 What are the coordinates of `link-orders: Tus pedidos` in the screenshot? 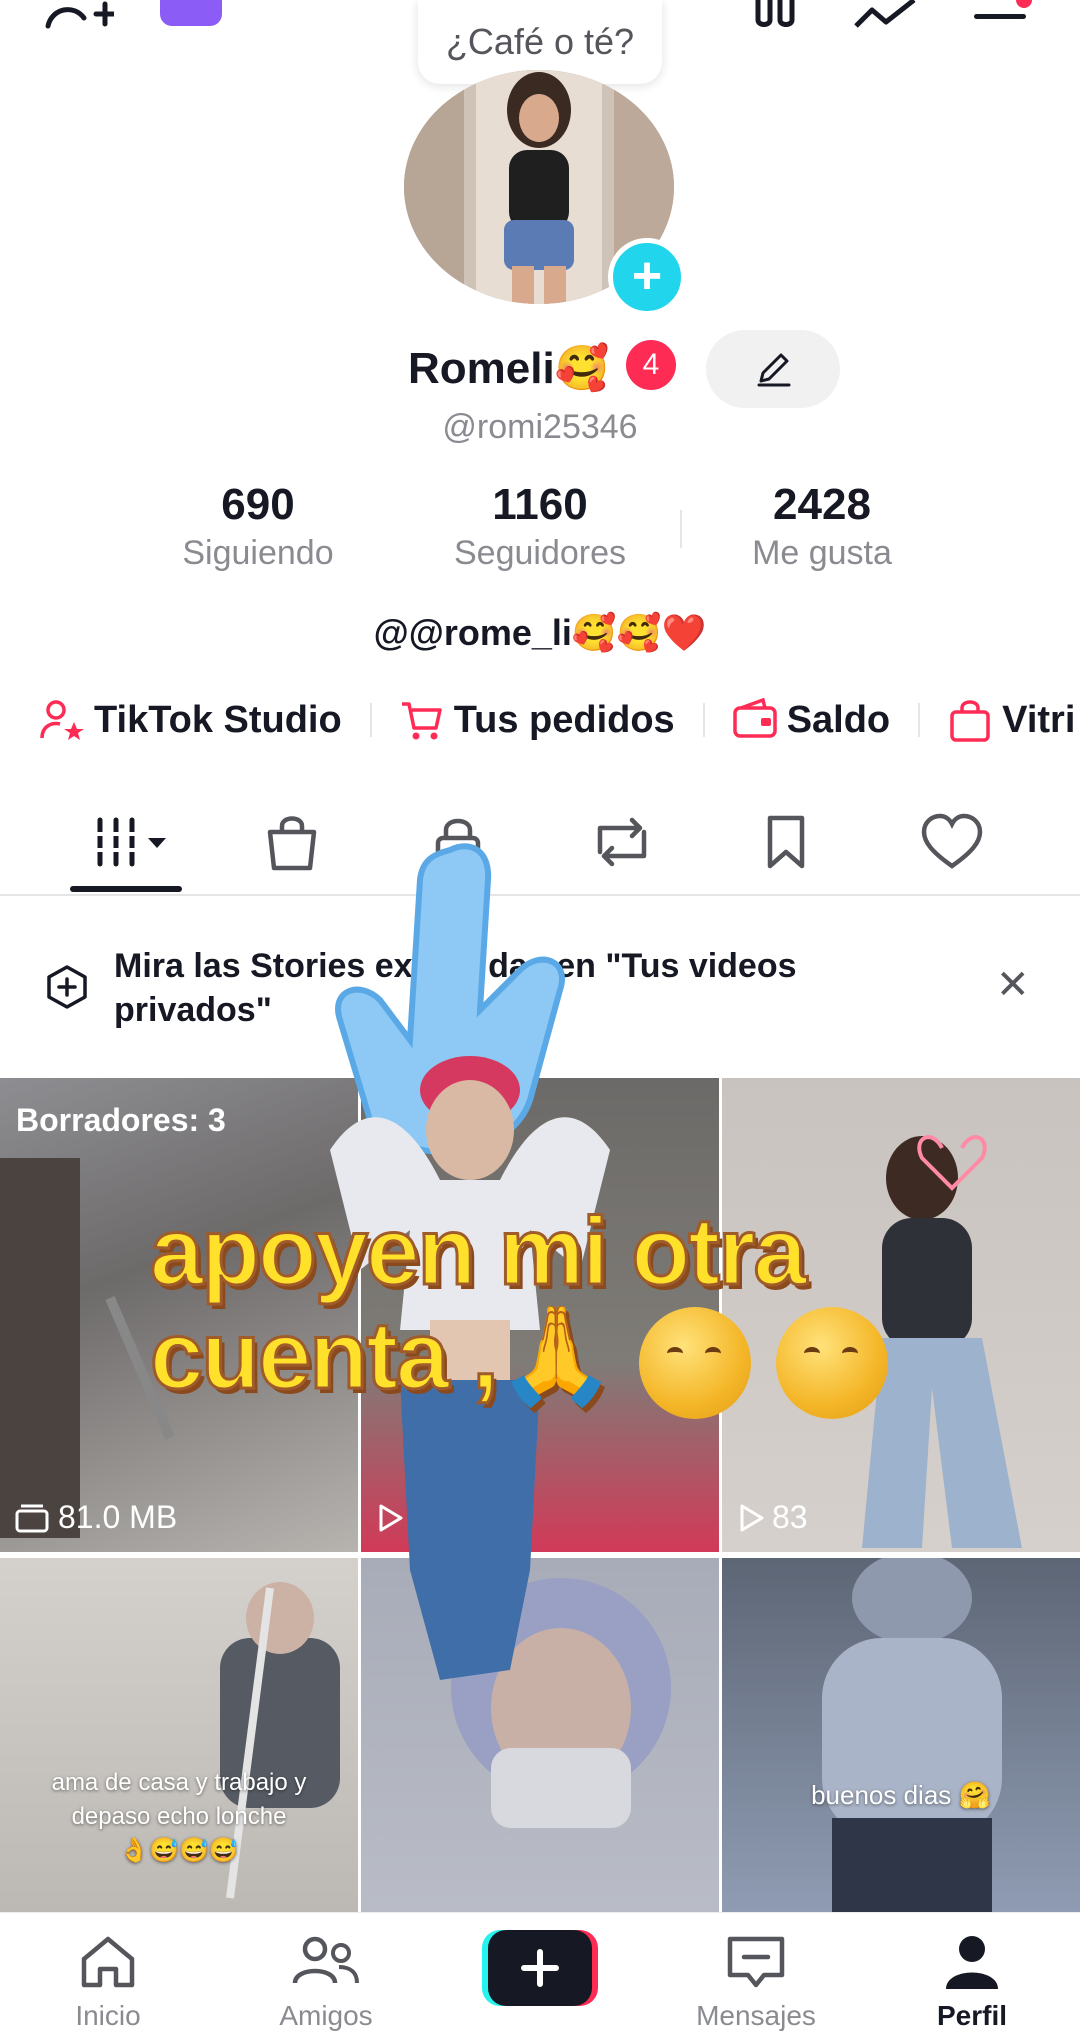 It's located at (537, 720).